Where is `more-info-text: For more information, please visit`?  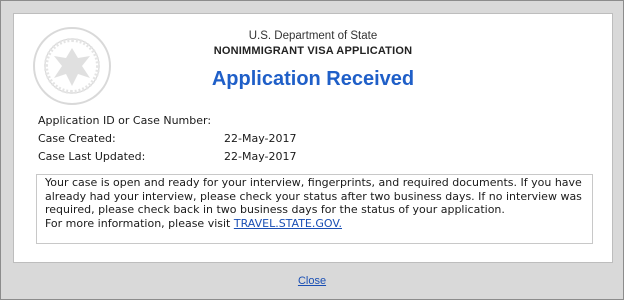
more-info-text: For more information, please visit is located at coordinates (139, 223).